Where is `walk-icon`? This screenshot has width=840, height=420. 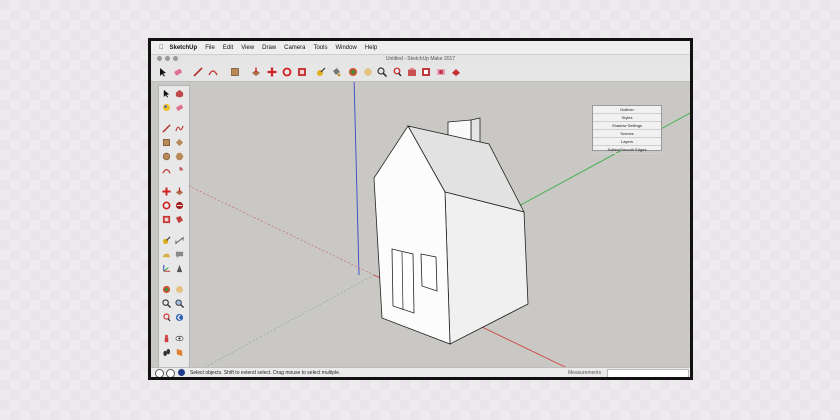
walk-icon is located at coordinates (166, 352).